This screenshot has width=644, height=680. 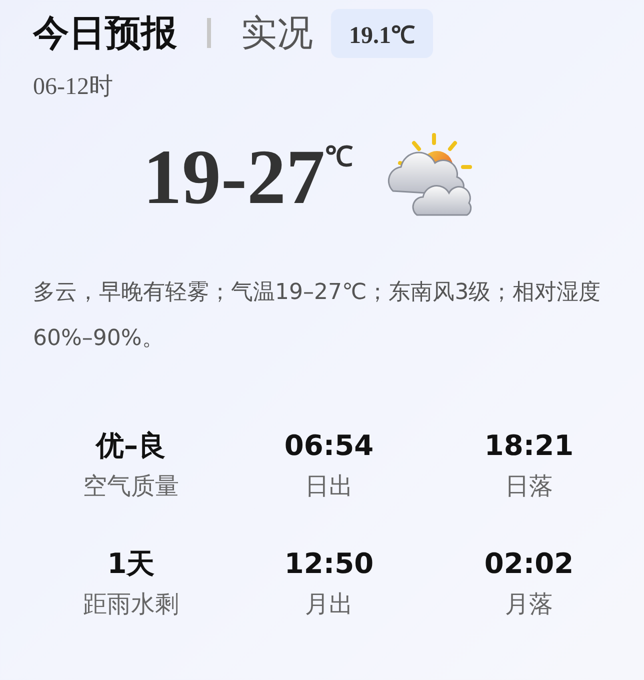 What do you see at coordinates (317, 316) in the screenshot?
I see `weather-description: 多云，早晚有轻雾；气温19–27℃；东南风3级；相对湿度60%–90%。` at bounding box center [317, 316].